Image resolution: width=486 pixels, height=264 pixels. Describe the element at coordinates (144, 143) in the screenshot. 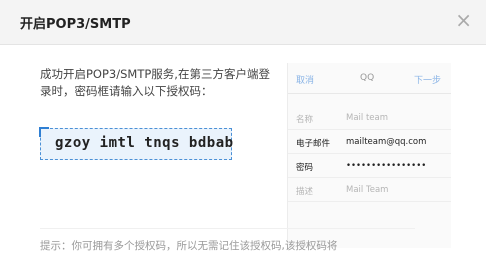

I see `auth-code: gzoy imtl tnqs bdbab` at that location.